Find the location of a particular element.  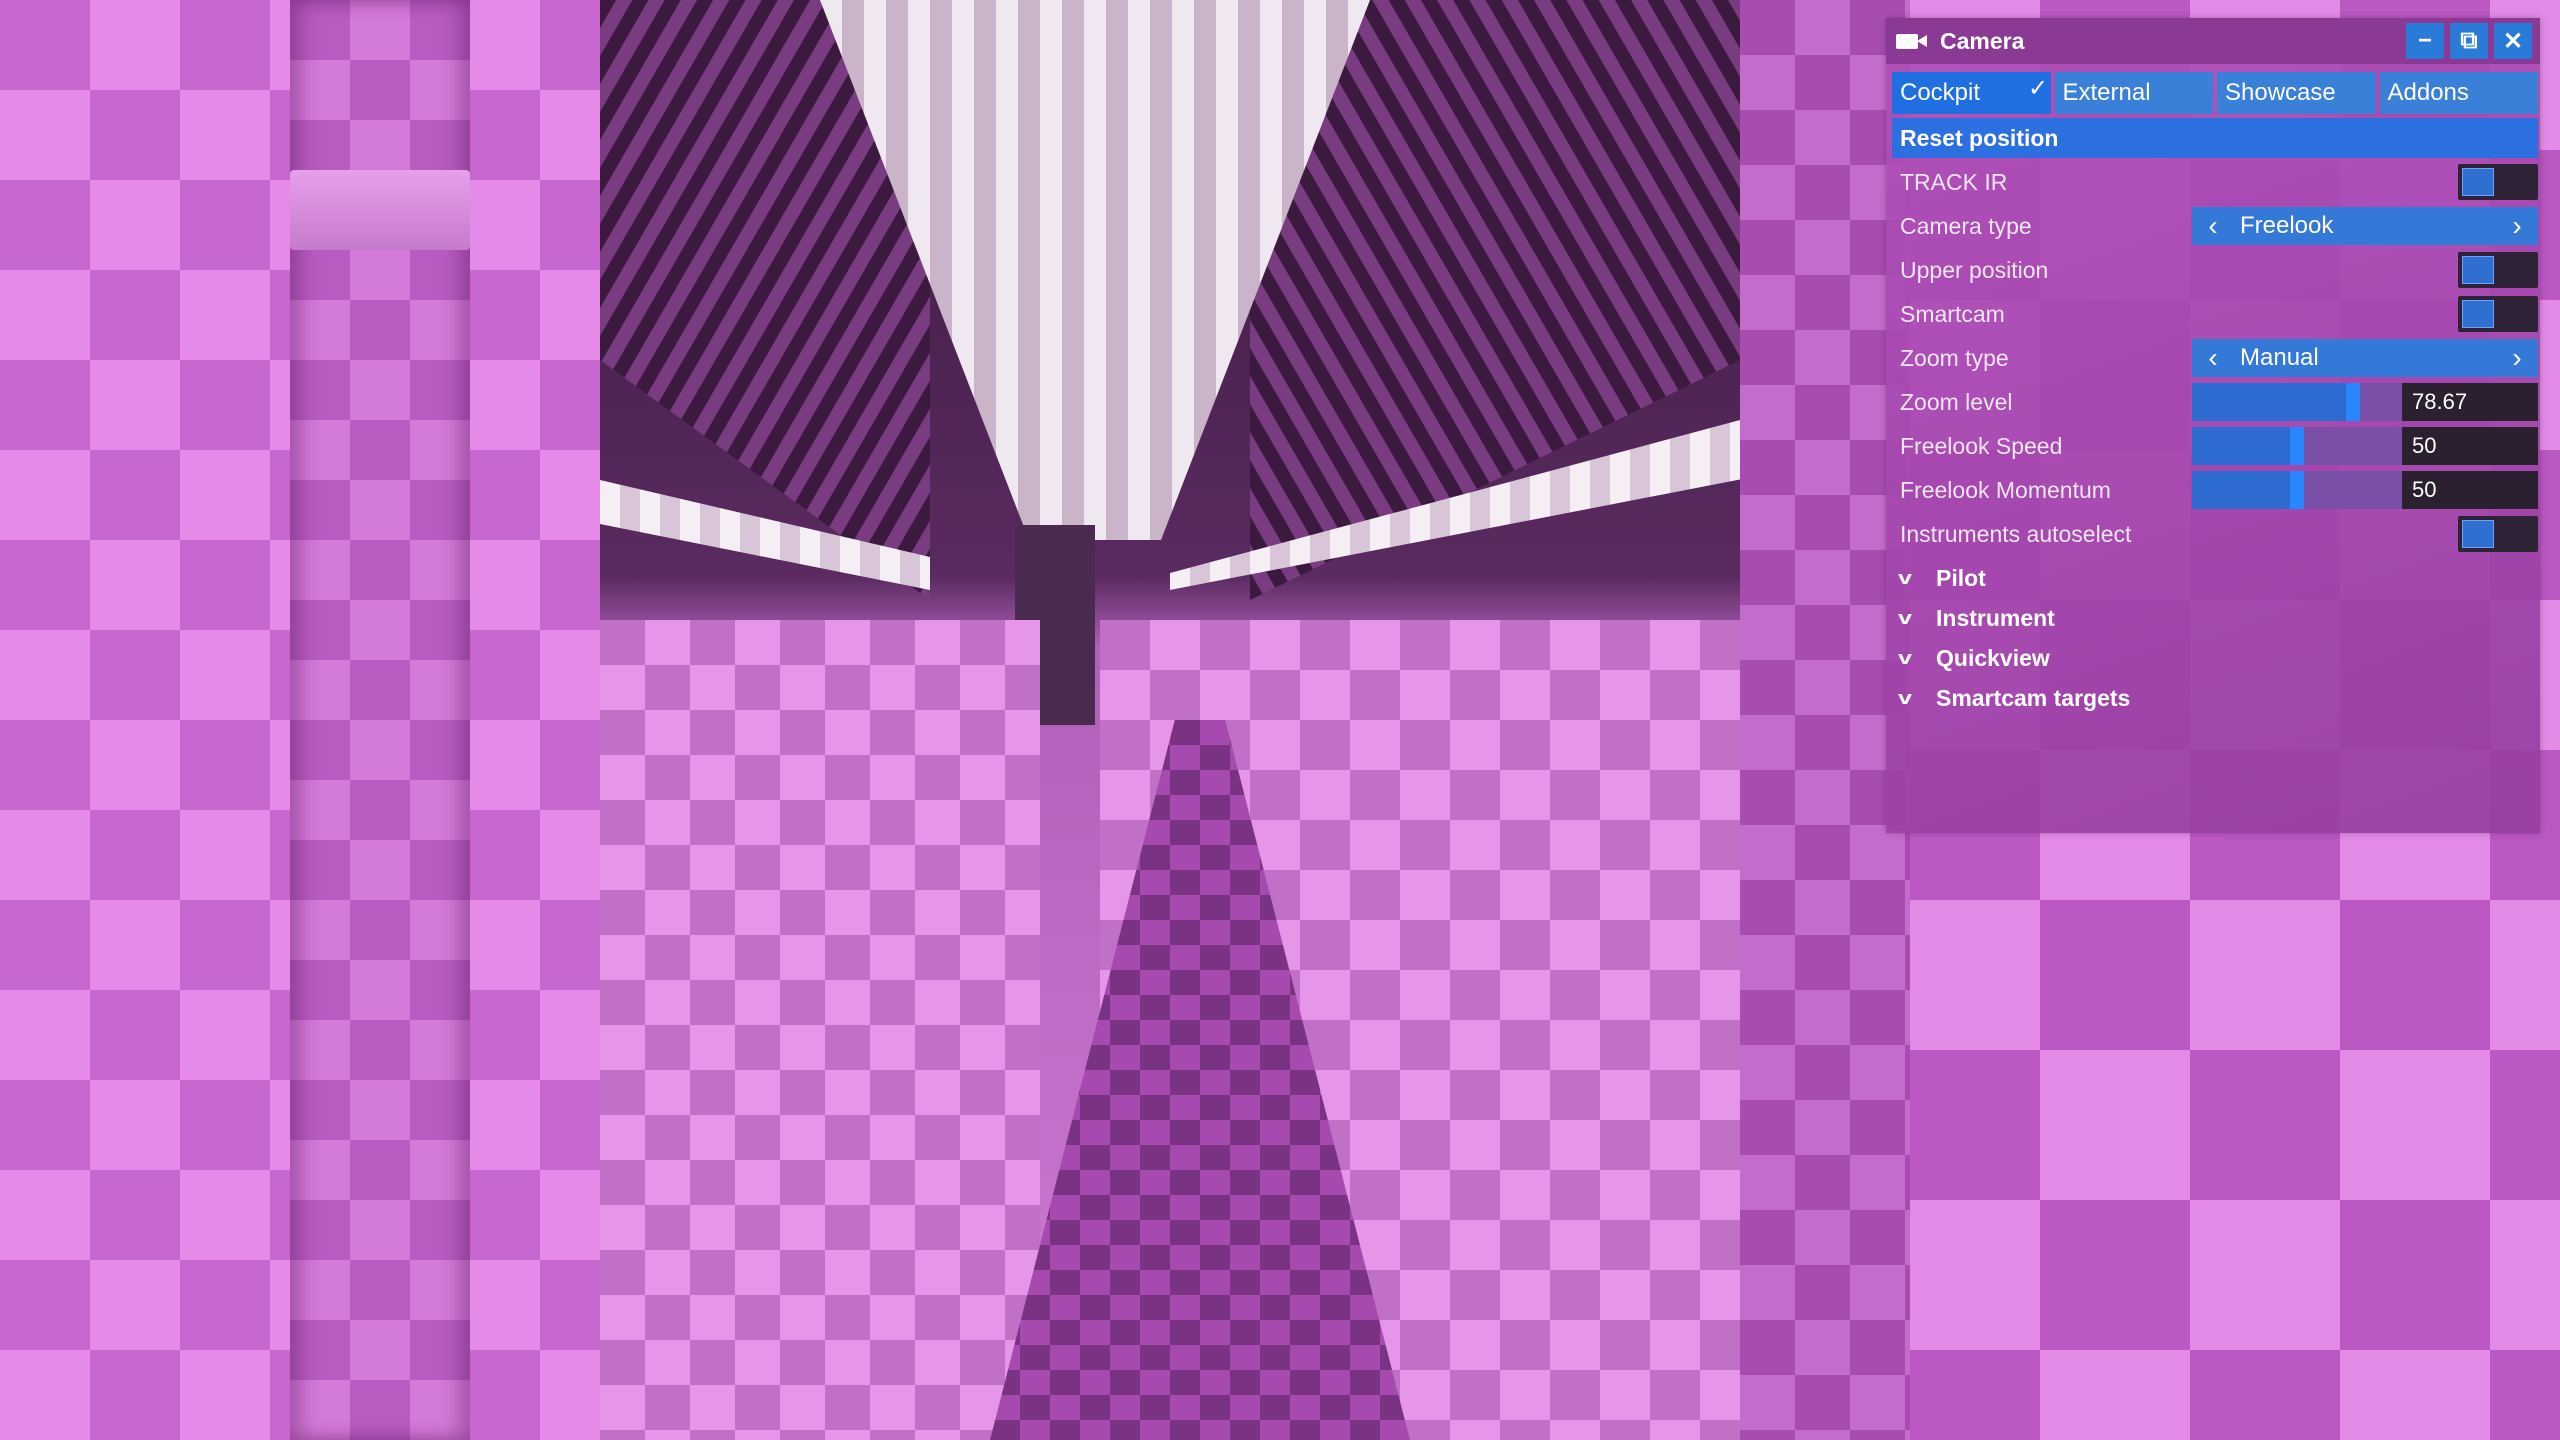

instruments-autoselect-row: Instruments autoselect is located at coordinates (2215, 534).